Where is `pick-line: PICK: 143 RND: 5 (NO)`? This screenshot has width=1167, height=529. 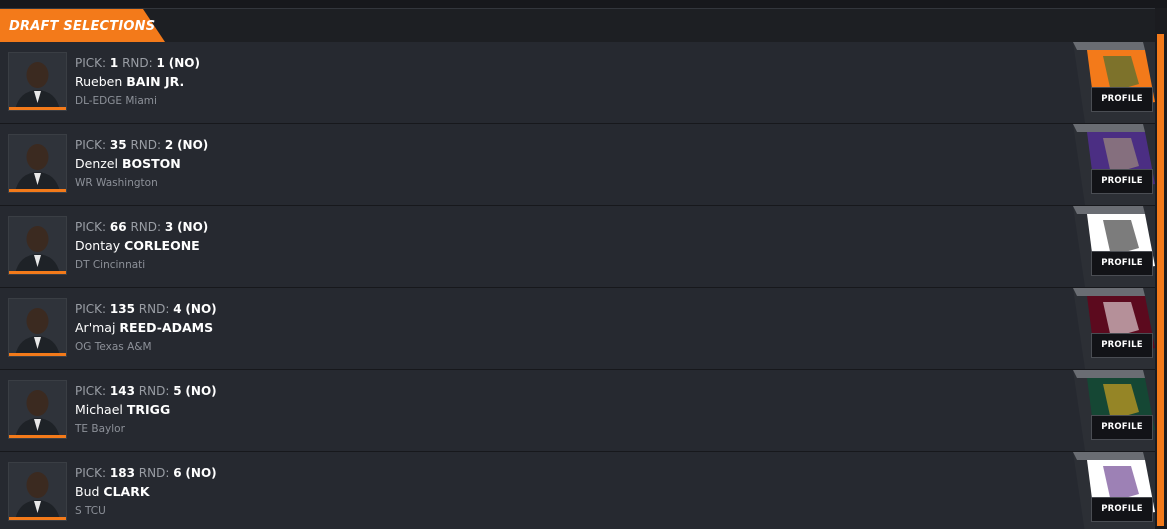
pick-line: PICK: 143 RND: 5 (NO) is located at coordinates (146, 392).